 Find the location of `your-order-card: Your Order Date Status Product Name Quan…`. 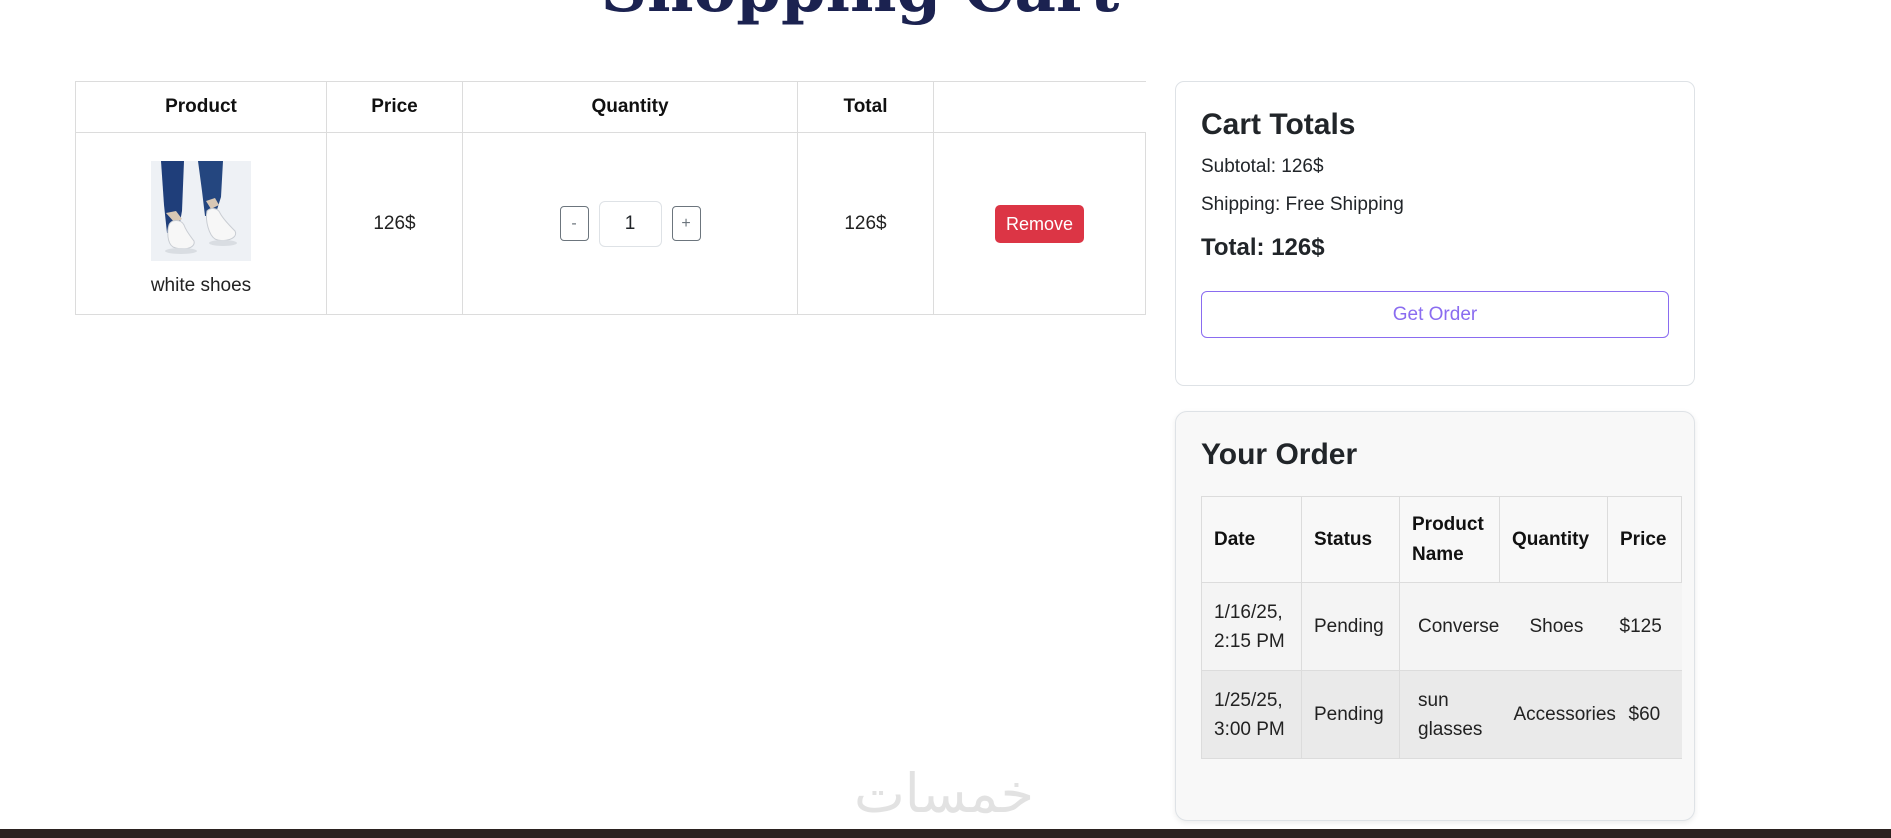

your-order-card: Your Order Date Status Product Name Quan… is located at coordinates (1435, 616).